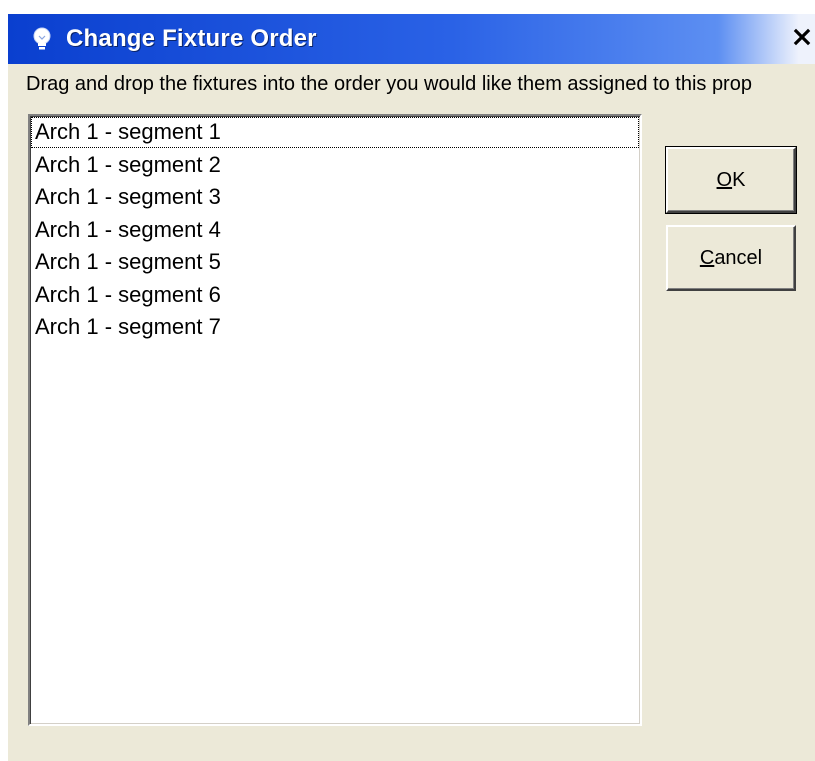  What do you see at coordinates (335, 165) in the screenshot?
I see `list-item: Arch 1 - segment 2` at bounding box center [335, 165].